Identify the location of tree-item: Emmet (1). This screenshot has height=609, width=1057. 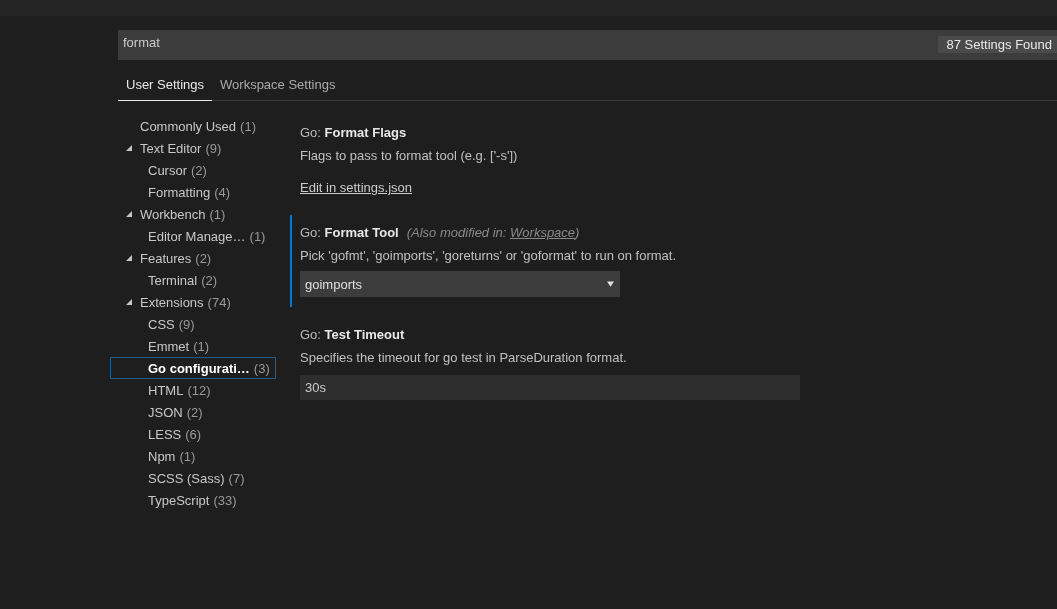
(195, 346).